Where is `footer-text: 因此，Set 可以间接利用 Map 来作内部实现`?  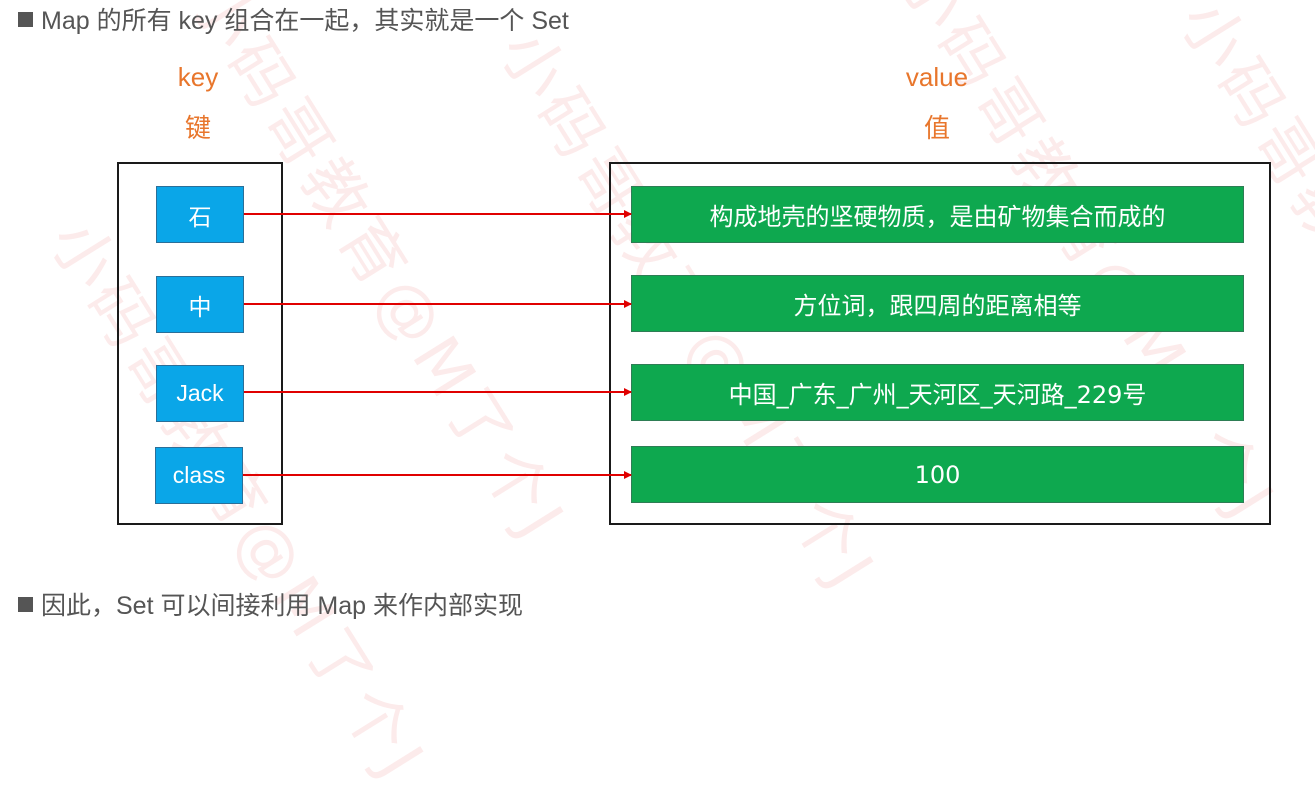 footer-text: 因此，Set 可以间接利用 Map 来作内部实现 is located at coordinates (282, 606).